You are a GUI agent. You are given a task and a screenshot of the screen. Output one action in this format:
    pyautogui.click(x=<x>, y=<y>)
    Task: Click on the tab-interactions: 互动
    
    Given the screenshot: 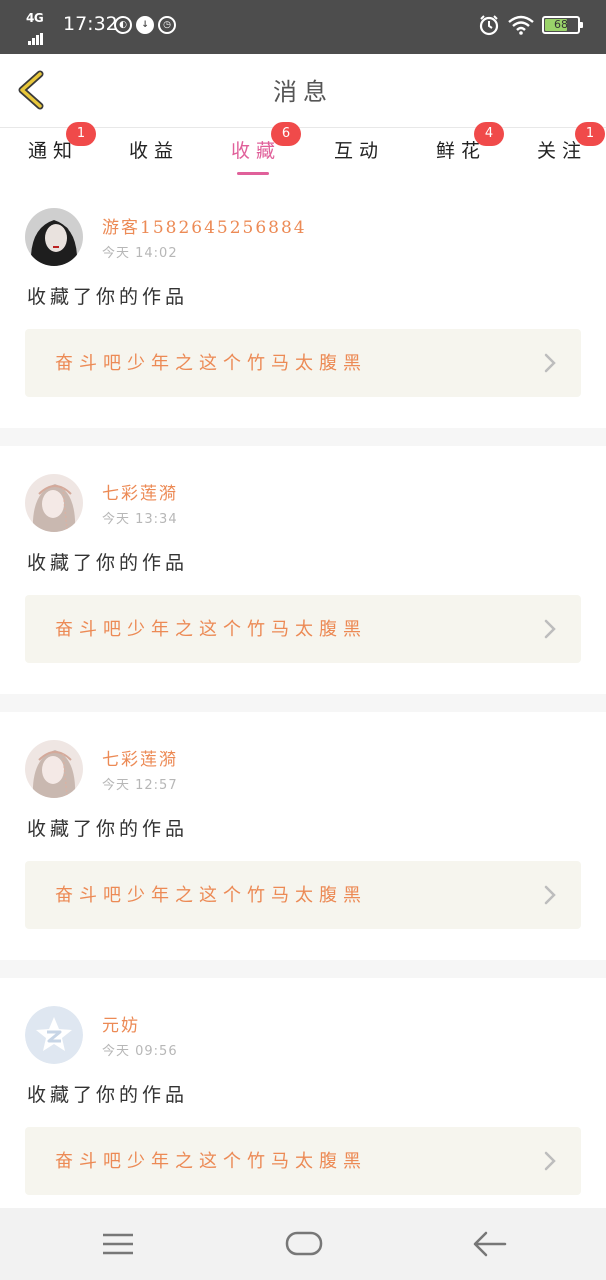 What is the action you would take?
    pyautogui.click(x=374, y=154)
    